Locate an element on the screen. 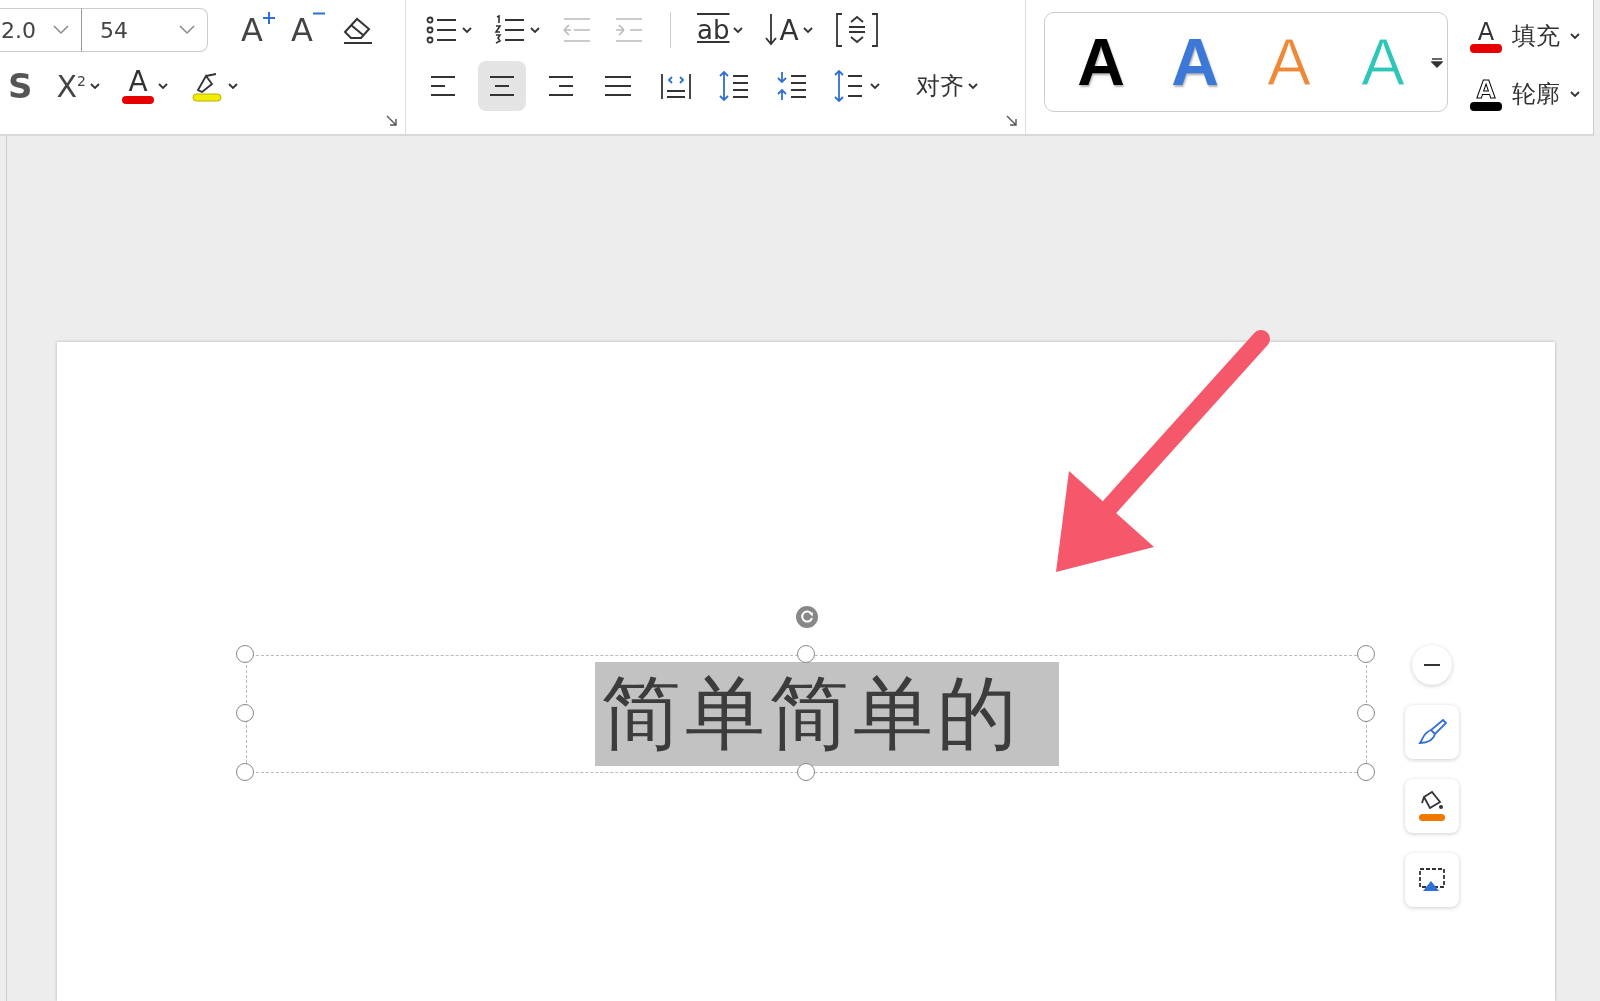 This screenshot has height=1001, width=1600. text-outline-button: A 轮廓 is located at coordinates (1525, 94).